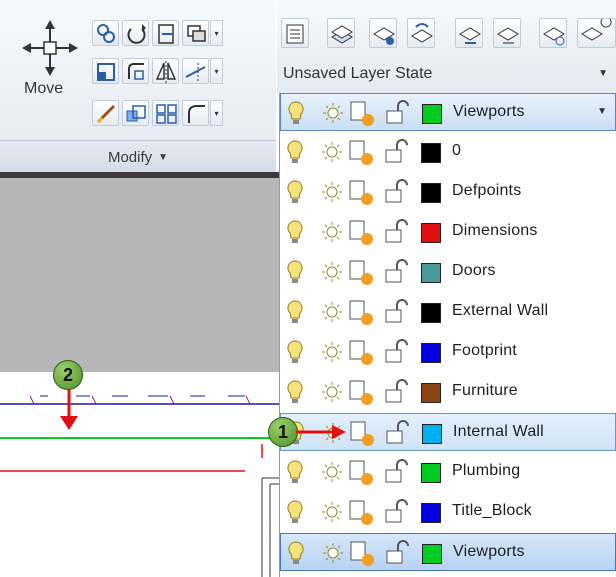 The height and width of the screenshot is (577, 616). What do you see at coordinates (135, 113) in the screenshot?
I see `scale-button` at bounding box center [135, 113].